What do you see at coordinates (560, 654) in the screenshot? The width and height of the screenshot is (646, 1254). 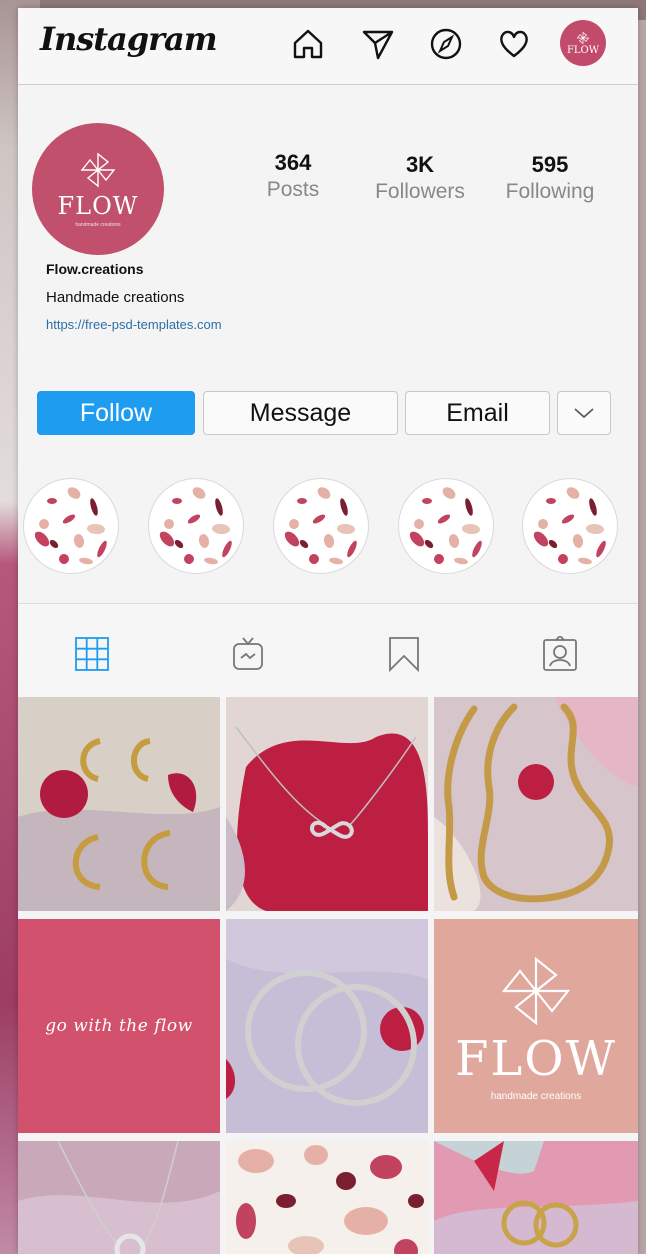 I see `tagged-icon` at bounding box center [560, 654].